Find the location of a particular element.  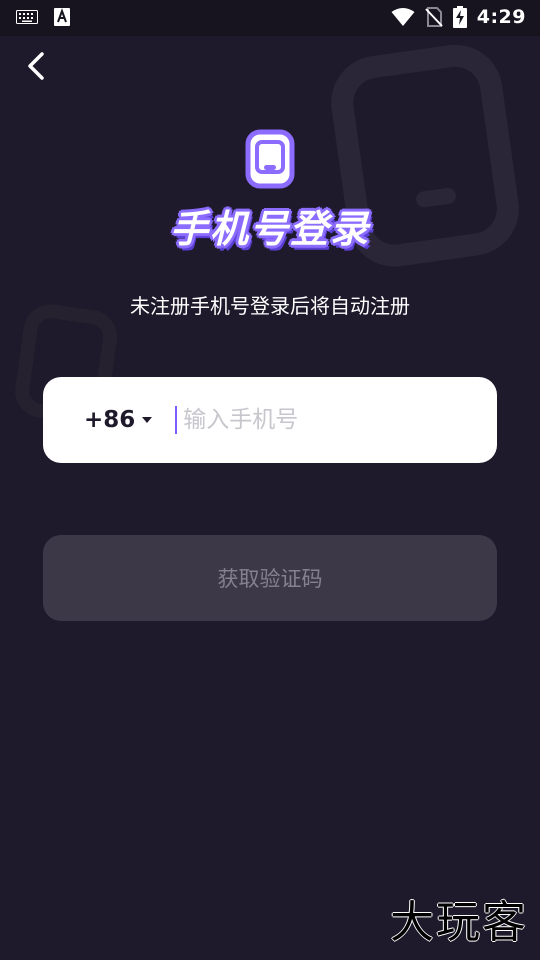

subtitle: 未注册手机号登录后将自动注册 is located at coordinates (270, 306).